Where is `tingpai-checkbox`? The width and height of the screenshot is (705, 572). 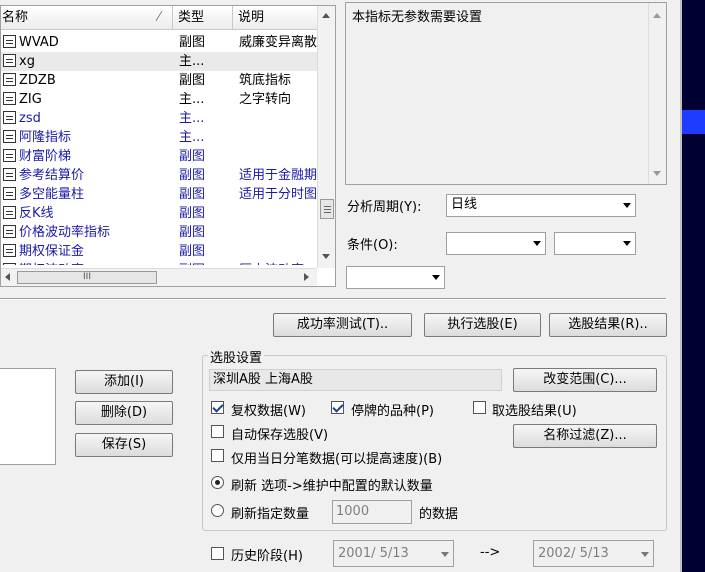 tingpai-checkbox is located at coordinates (337, 407).